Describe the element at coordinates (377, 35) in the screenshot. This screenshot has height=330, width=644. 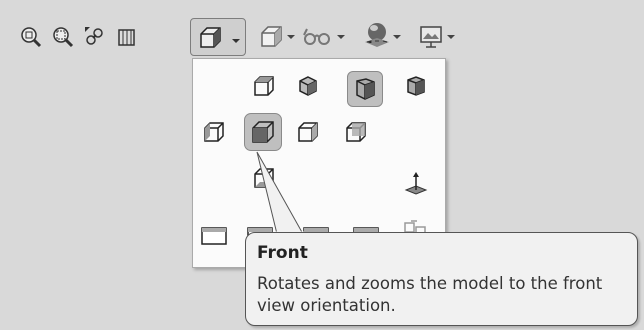
I see `edit-appearance-icon` at that location.